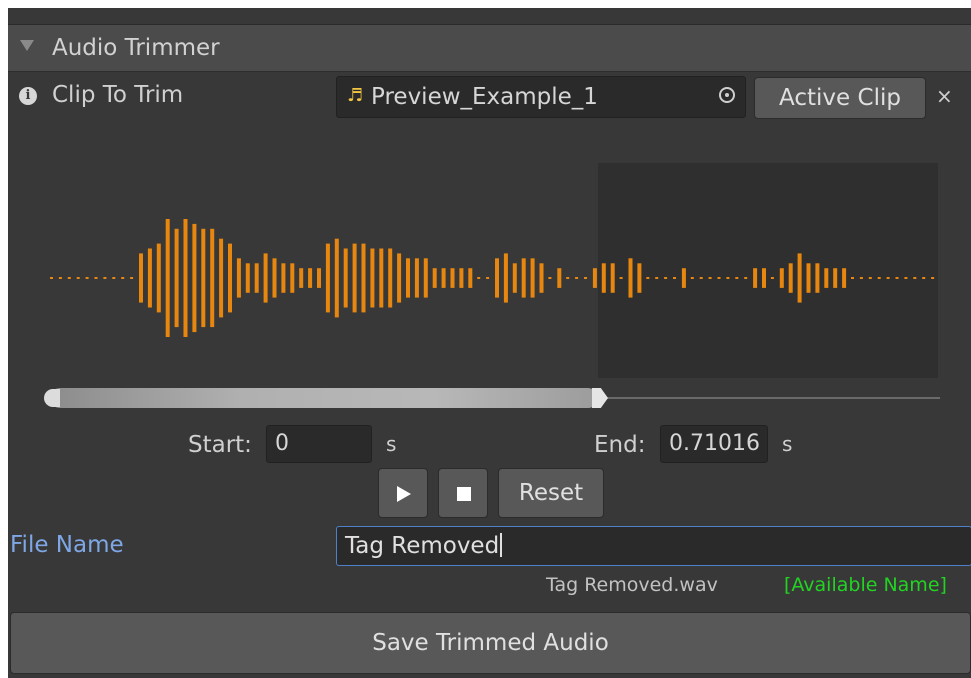 The width and height of the screenshot is (971, 678). Describe the element at coordinates (403, 493) in the screenshot. I see `play-button` at that location.